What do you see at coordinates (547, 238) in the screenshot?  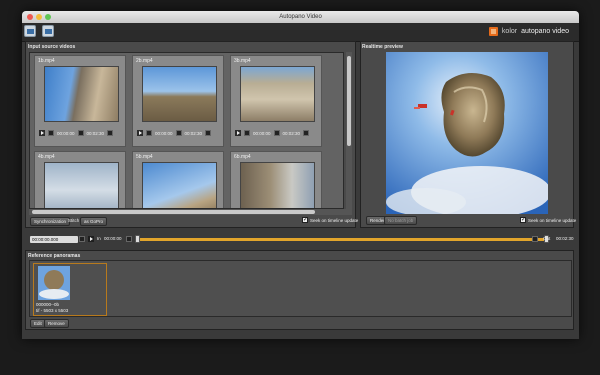 I see `out-label: Out` at bounding box center [547, 238].